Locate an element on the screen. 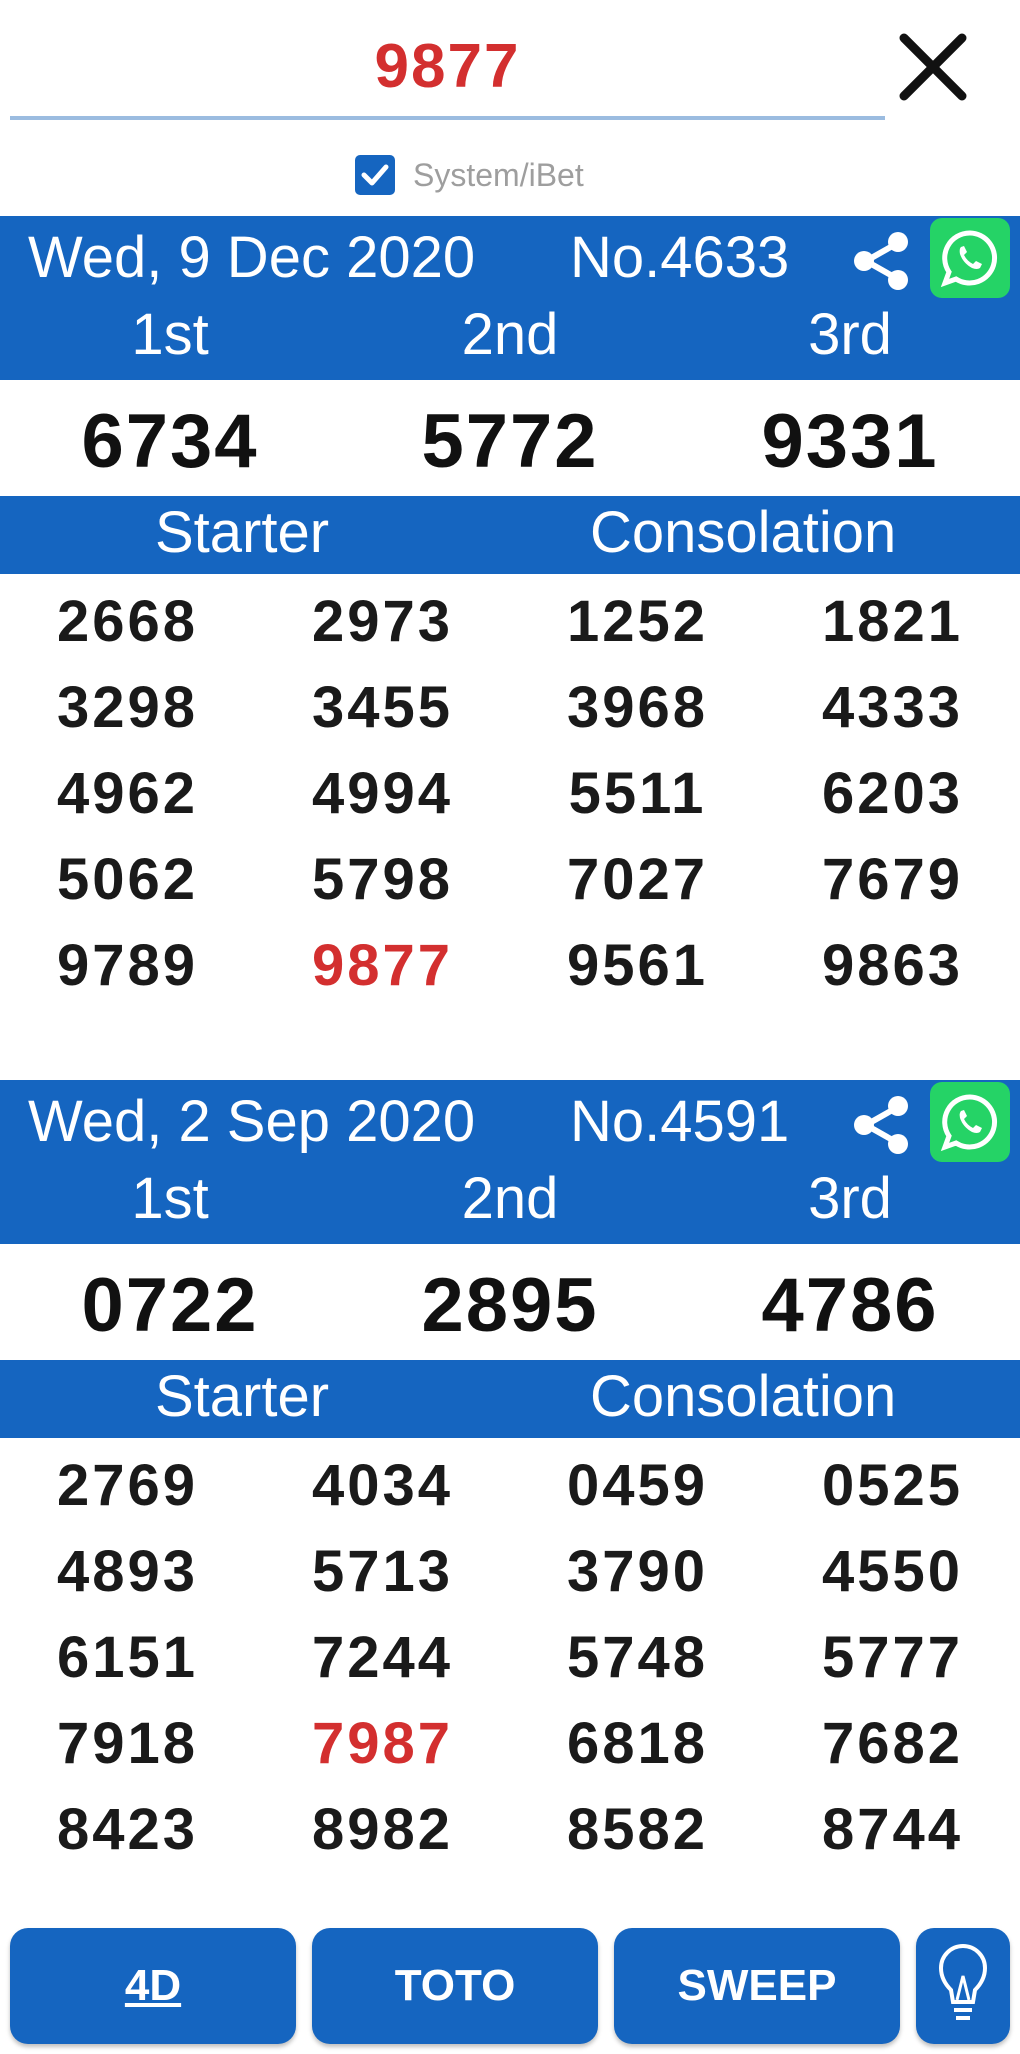 This screenshot has height=2054, width=1020. system-ibet-option: System/iBet is located at coordinates (469, 175).